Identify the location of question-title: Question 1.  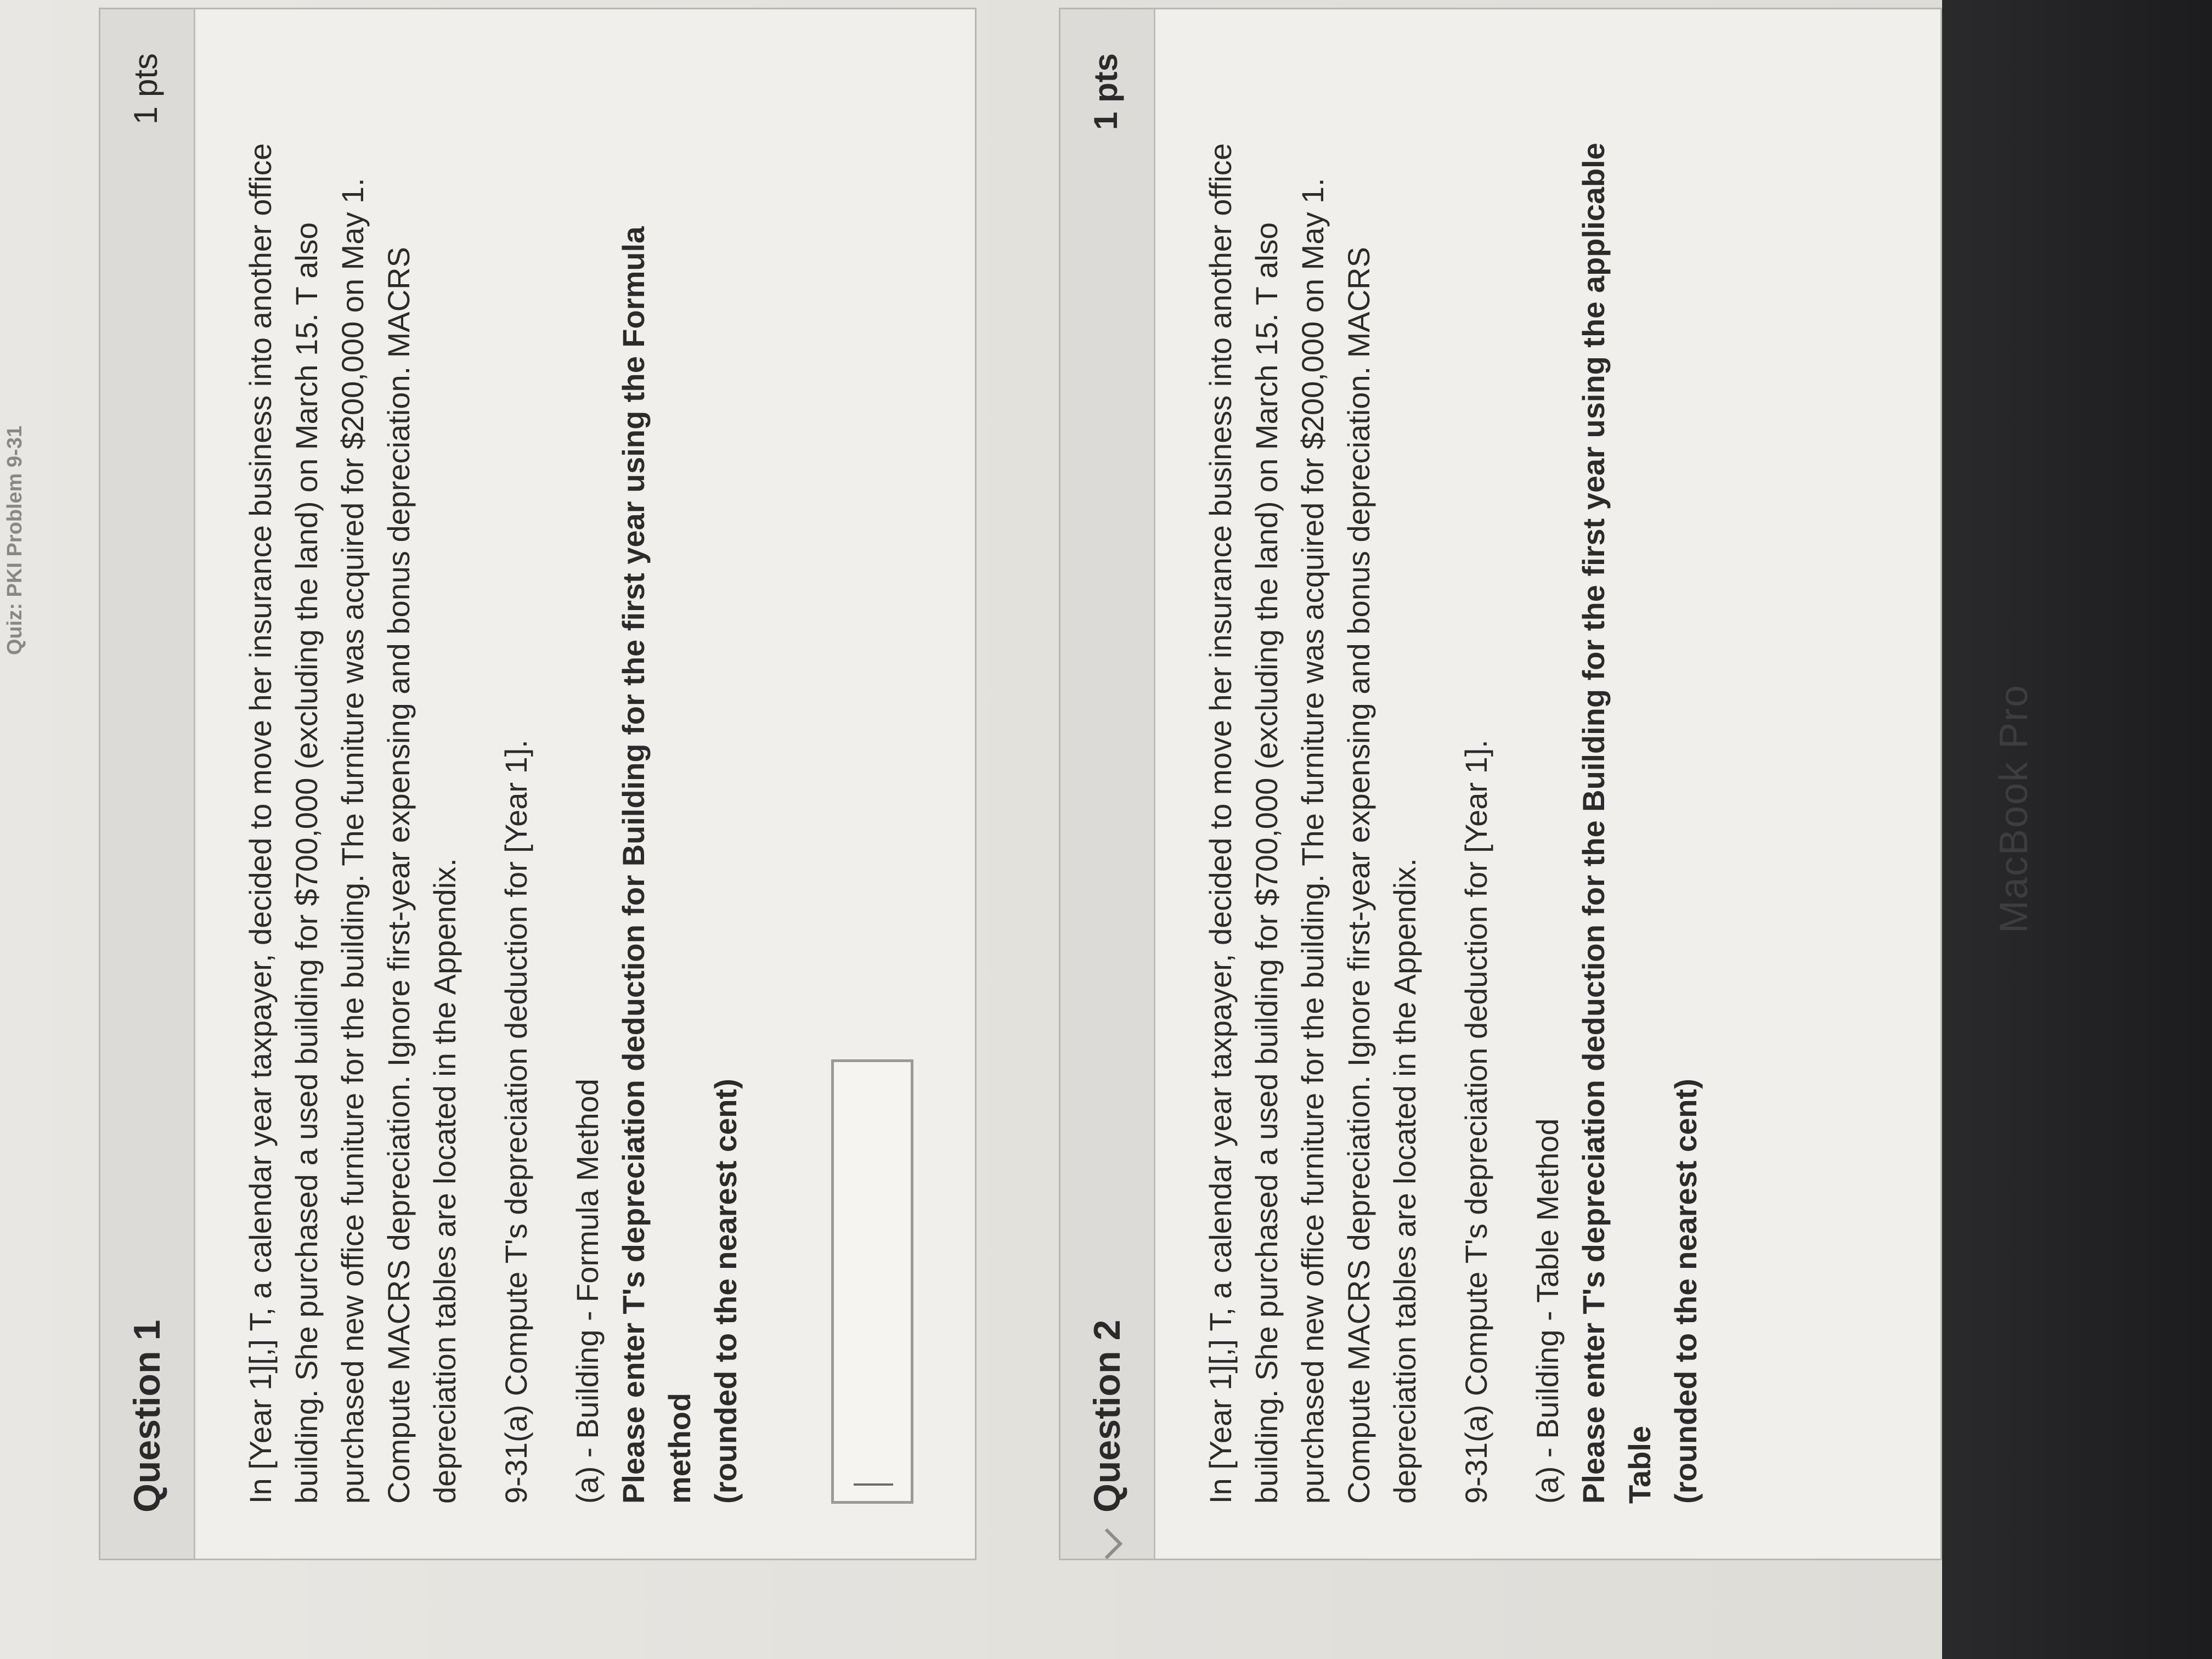
(147, 1416).